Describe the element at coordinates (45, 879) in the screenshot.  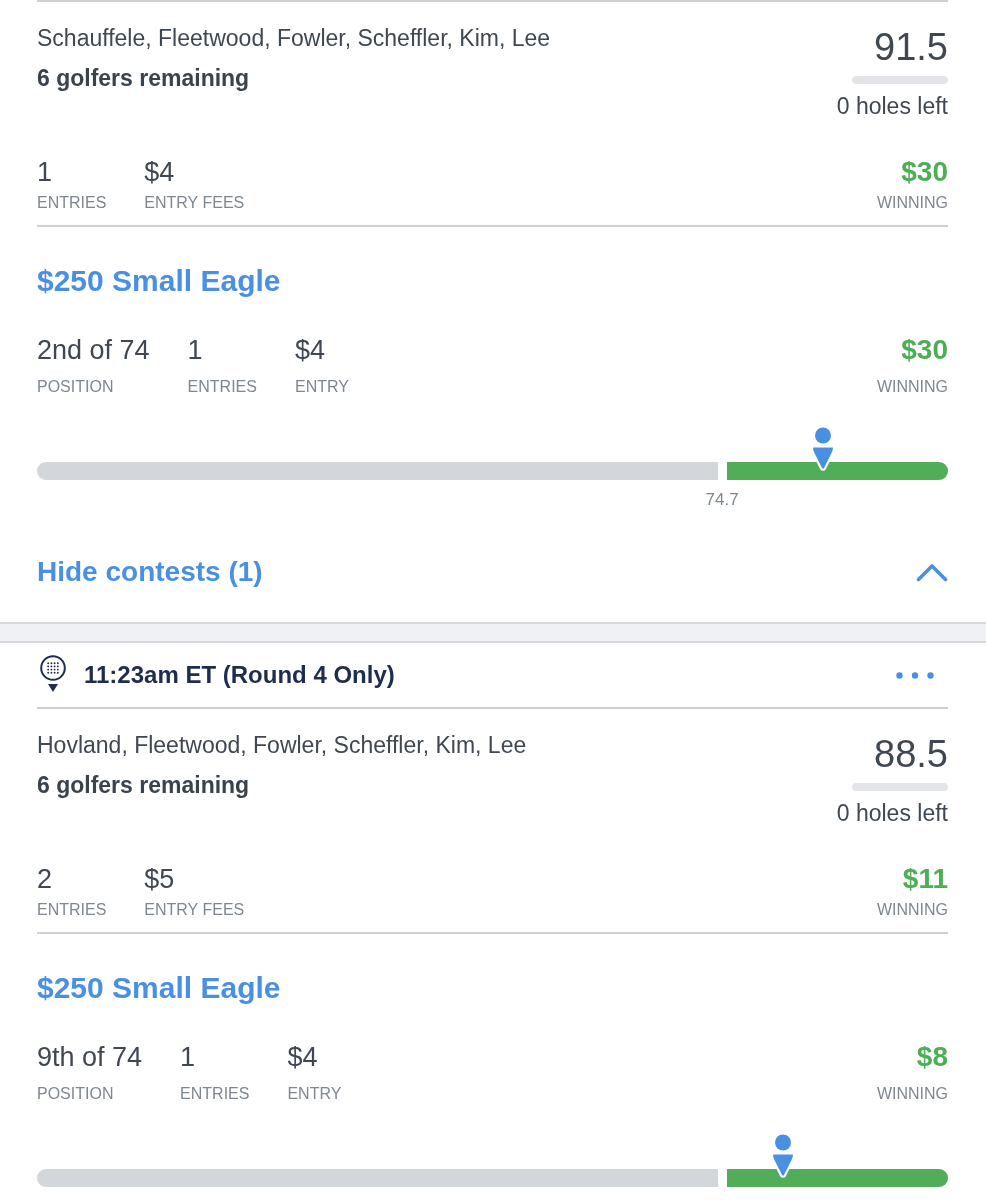
I see `stat-value: 2` at that location.